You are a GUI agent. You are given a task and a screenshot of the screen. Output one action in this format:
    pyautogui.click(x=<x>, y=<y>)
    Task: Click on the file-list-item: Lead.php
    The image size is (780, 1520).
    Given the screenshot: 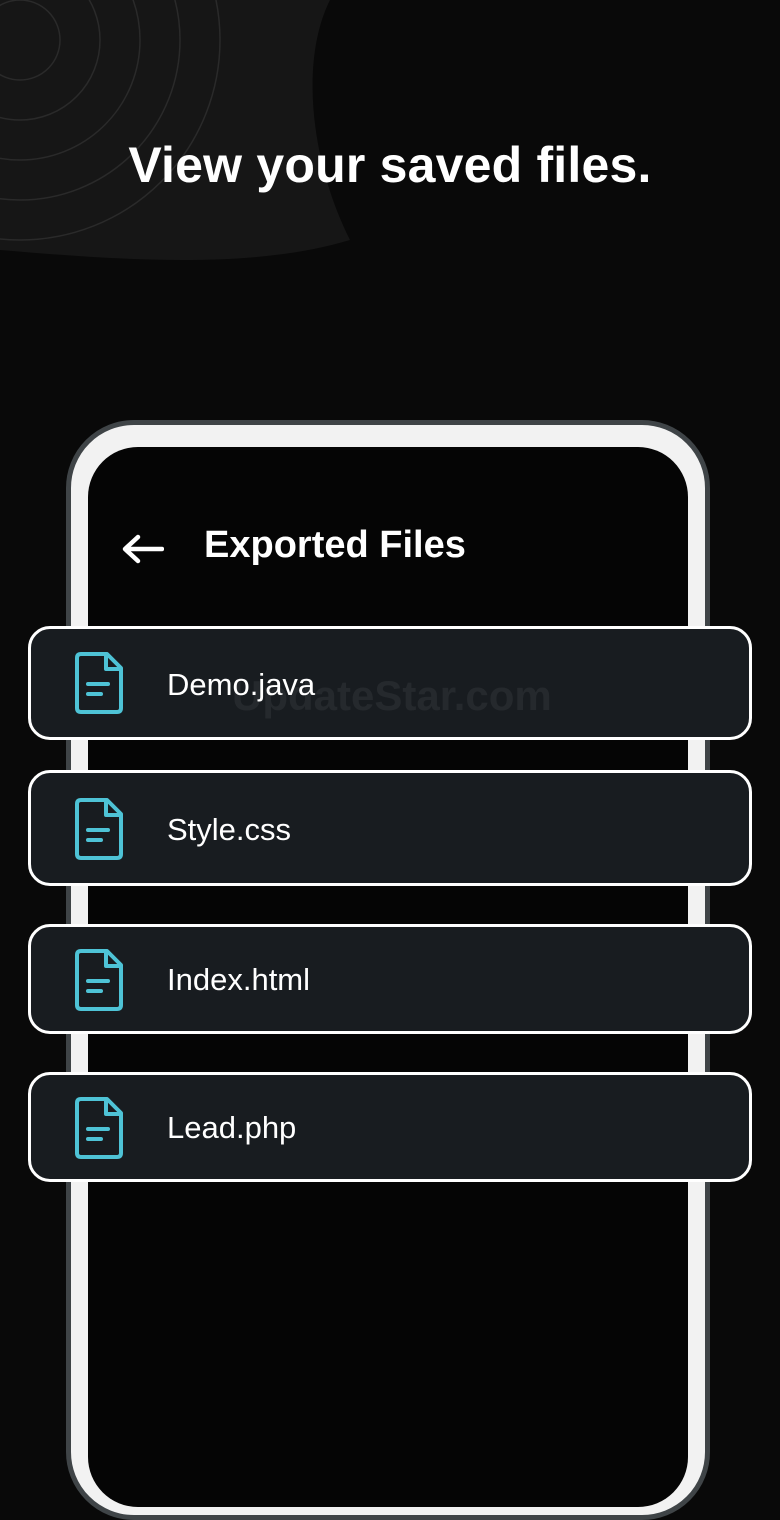 What is the action you would take?
    pyautogui.click(x=390, y=1127)
    